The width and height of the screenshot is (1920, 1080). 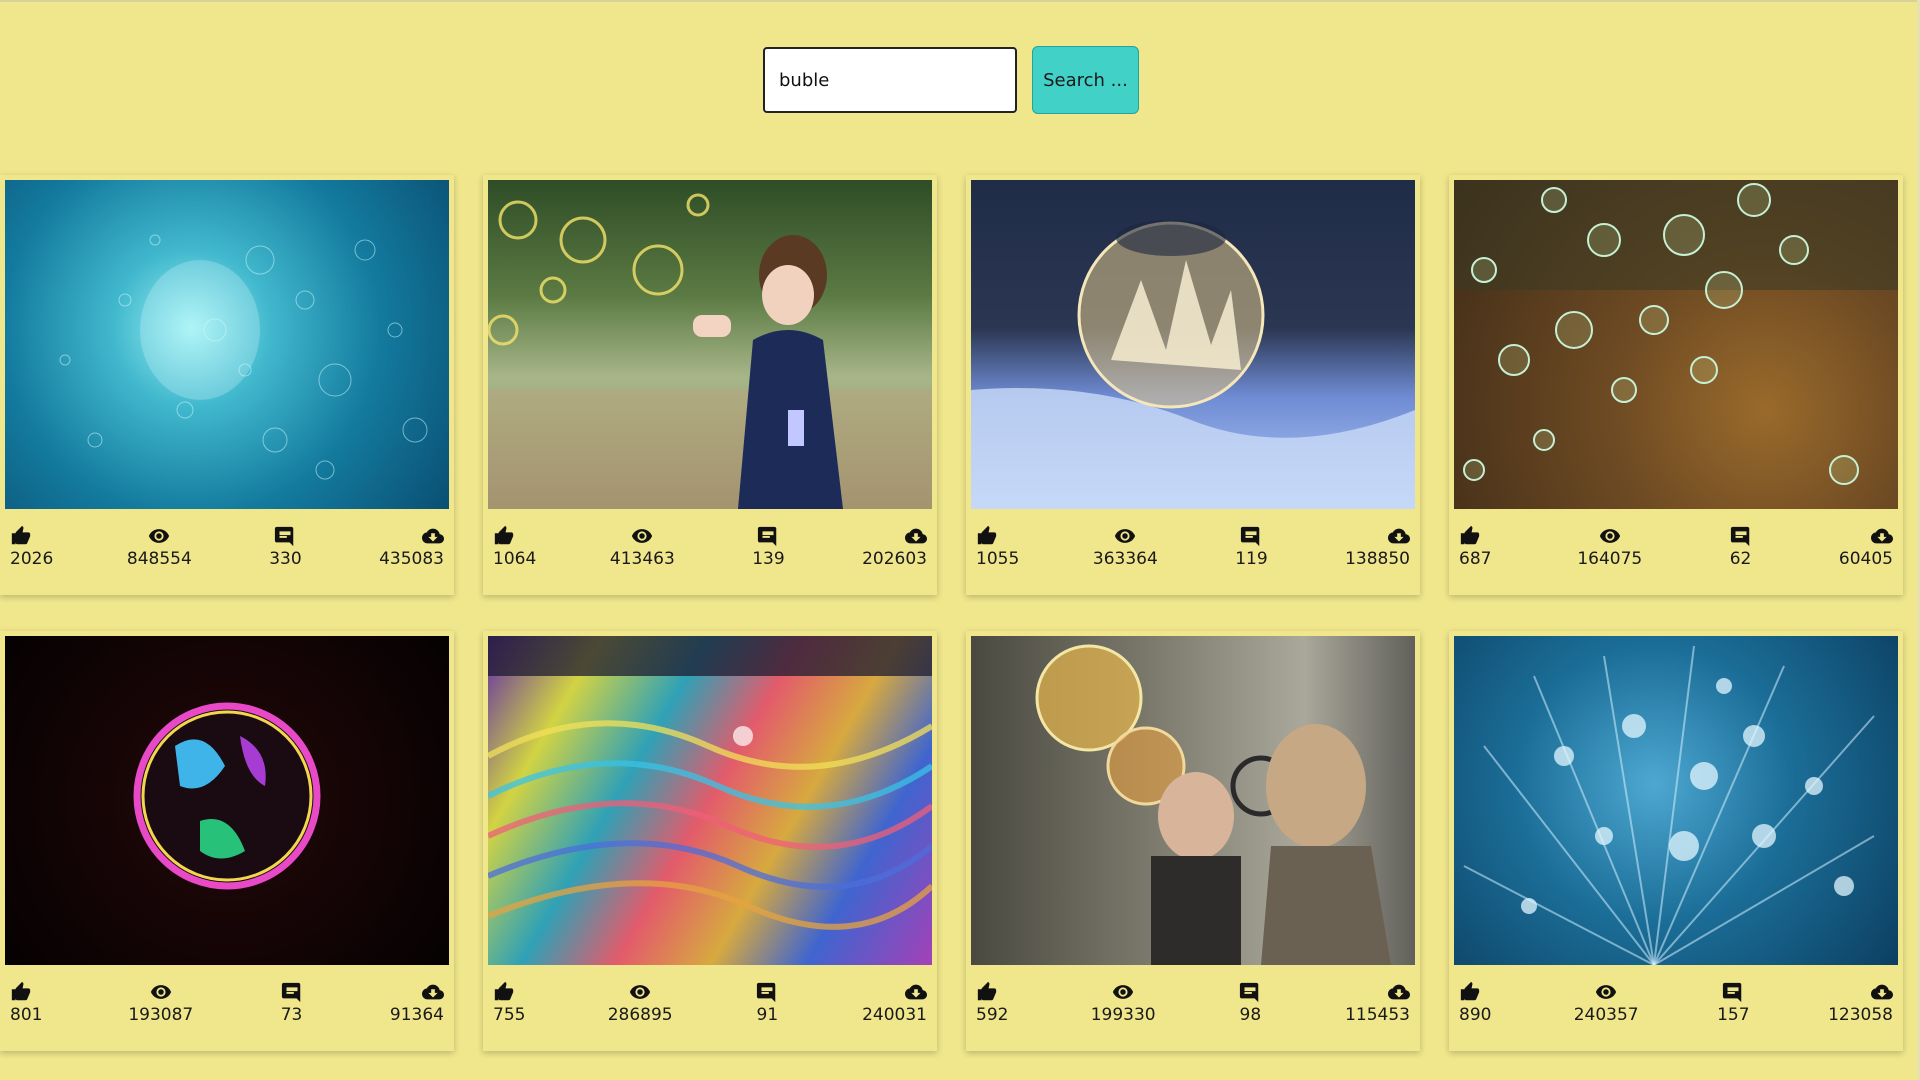 What do you see at coordinates (285, 547) in the screenshot?
I see `comments-stat: 330` at bounding box center [285, 547].